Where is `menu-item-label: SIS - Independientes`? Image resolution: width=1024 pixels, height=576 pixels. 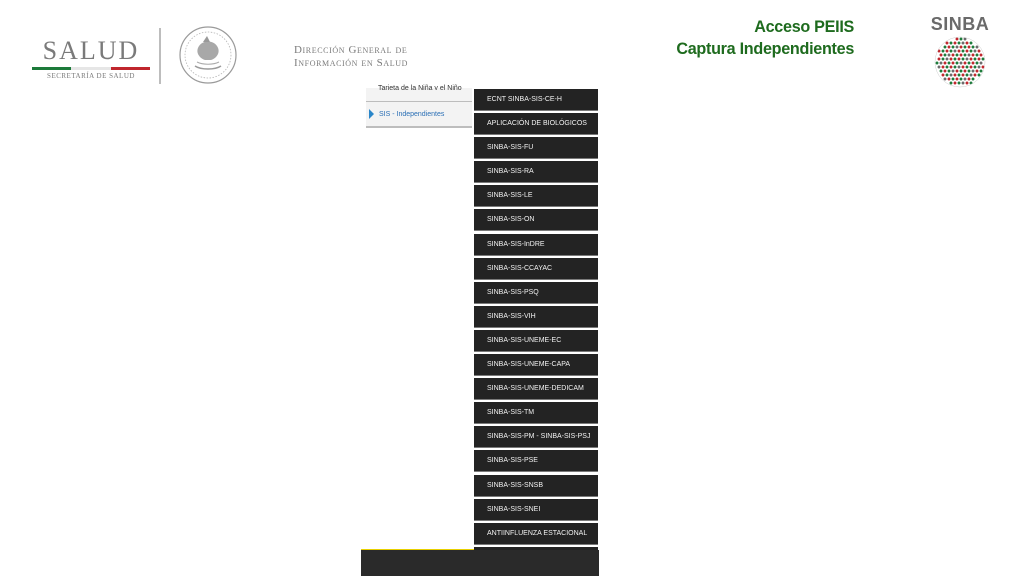
menu-item-label: SIS - Independientes is located at coordinates (412, 114).